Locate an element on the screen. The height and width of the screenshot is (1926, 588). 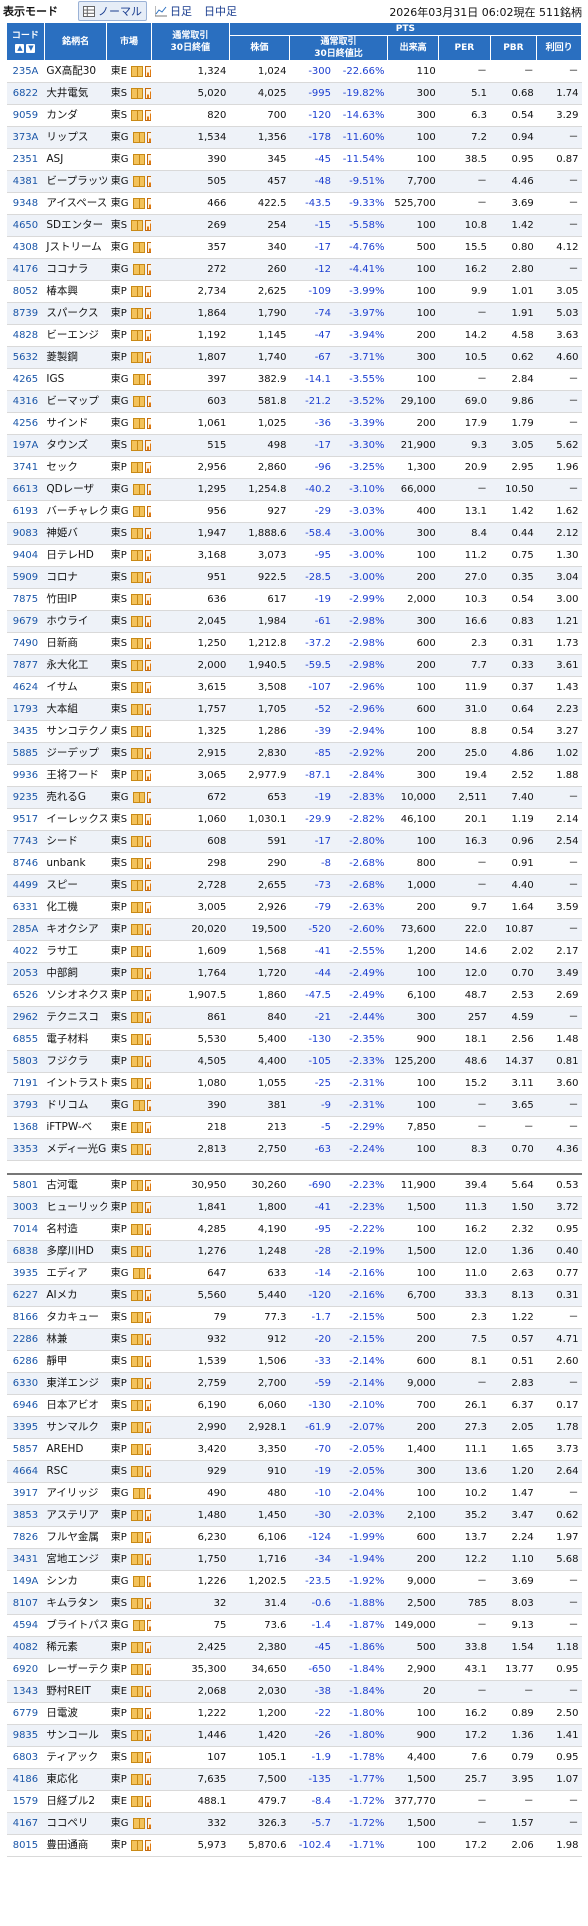
stock-name: AREHD is located at coordinates (75, 1449).